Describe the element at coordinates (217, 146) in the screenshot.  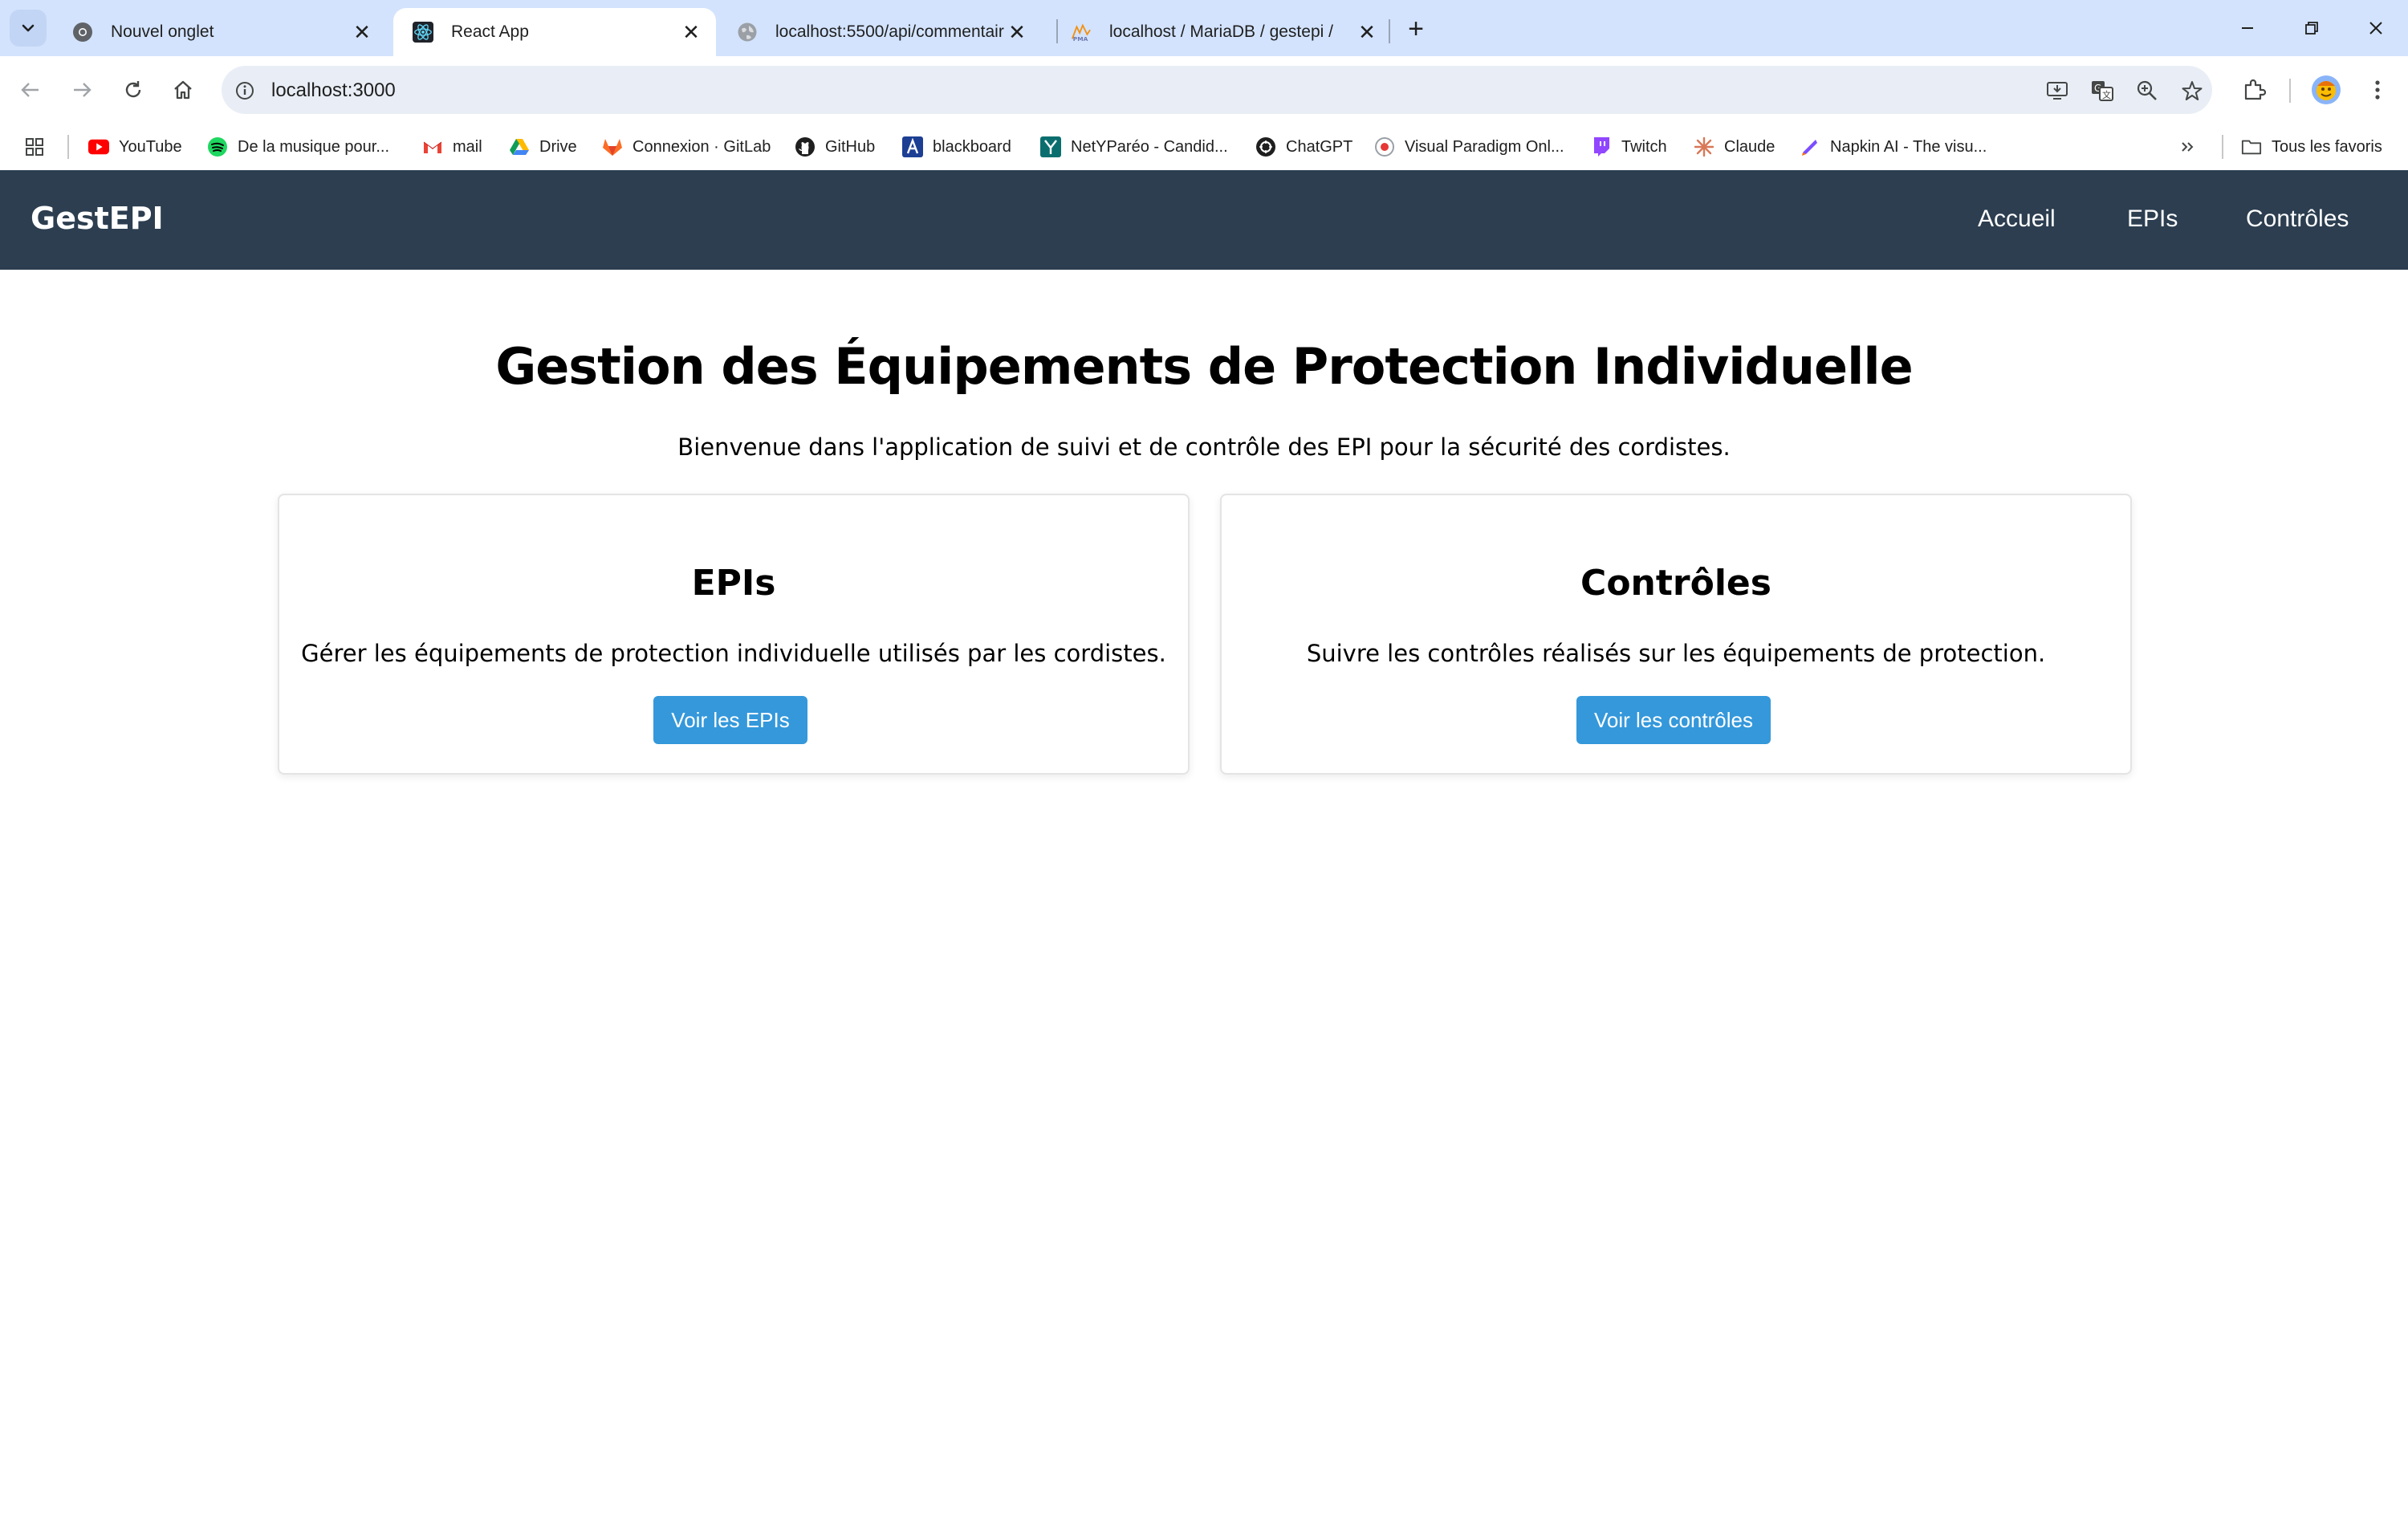
I see `spotify-icon` at that location.